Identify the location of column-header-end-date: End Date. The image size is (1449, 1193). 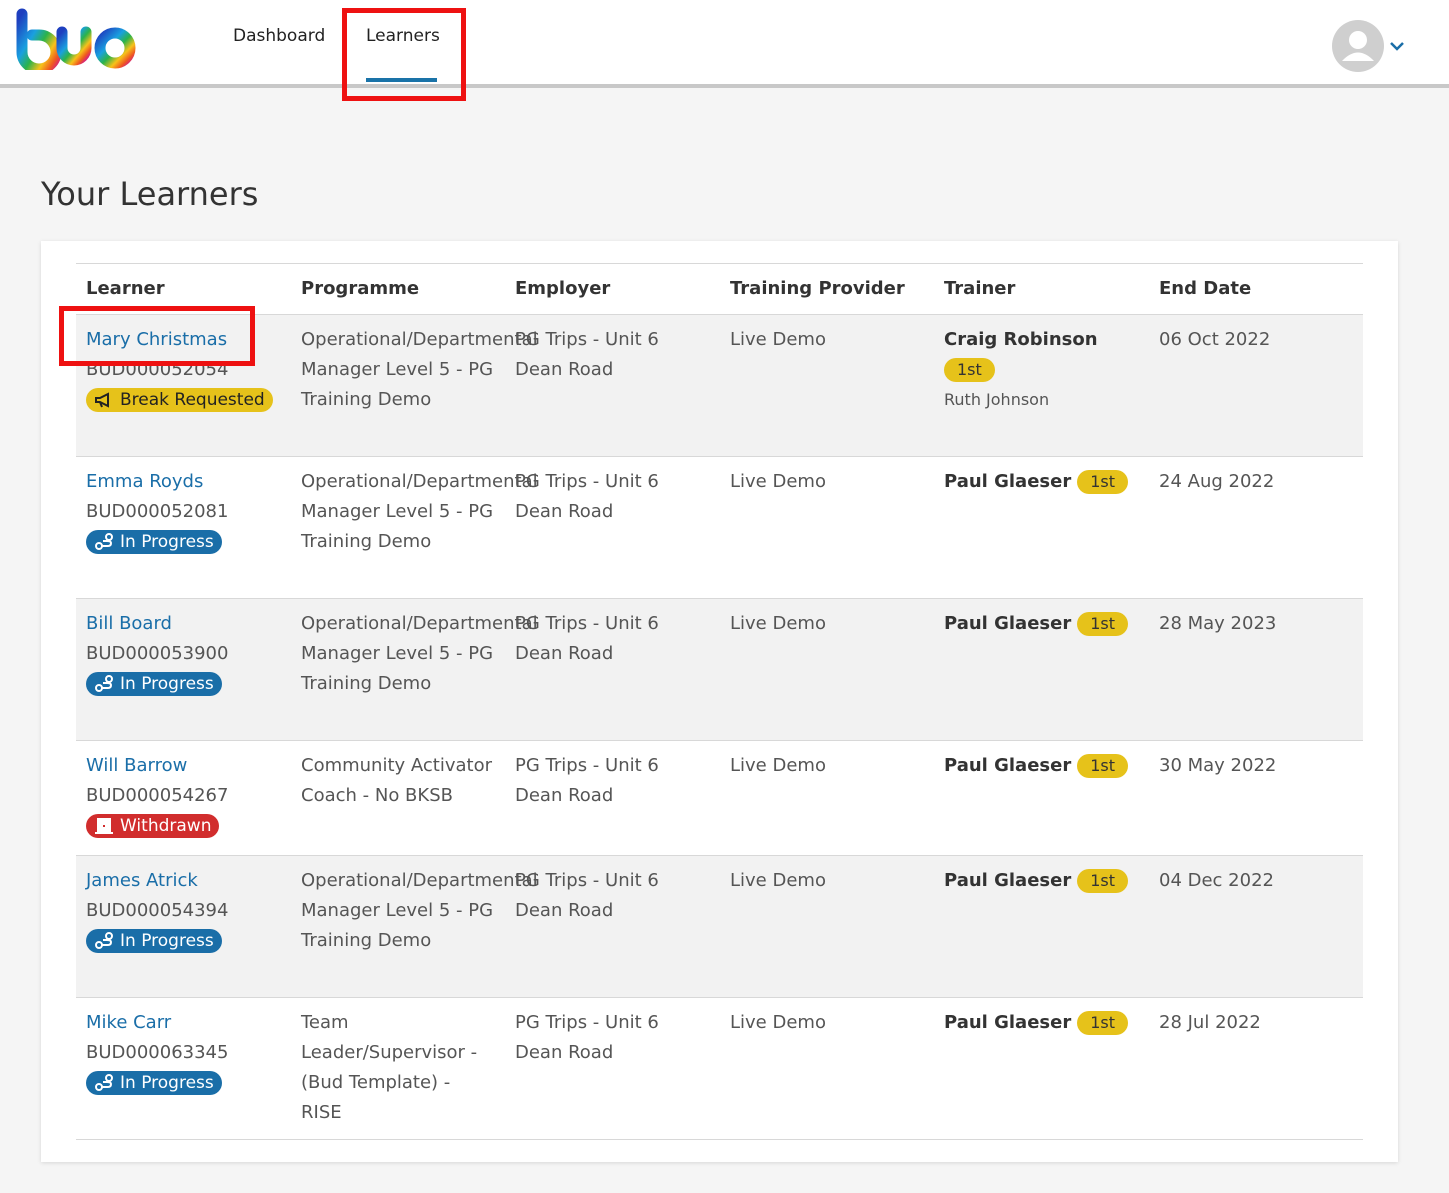
(1256, 289).